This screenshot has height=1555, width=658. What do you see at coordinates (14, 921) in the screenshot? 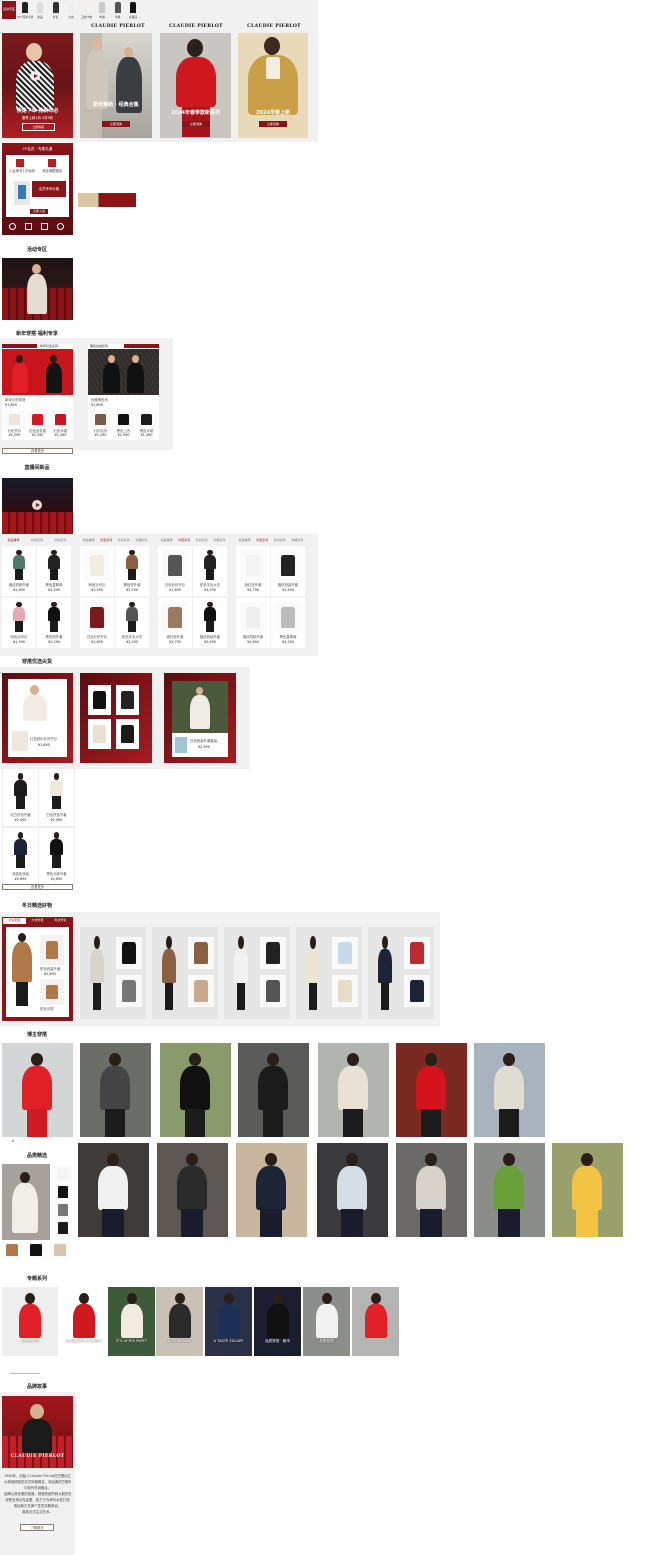
I see `knit-tab: 针织套装` at bounding box center [14, 921].